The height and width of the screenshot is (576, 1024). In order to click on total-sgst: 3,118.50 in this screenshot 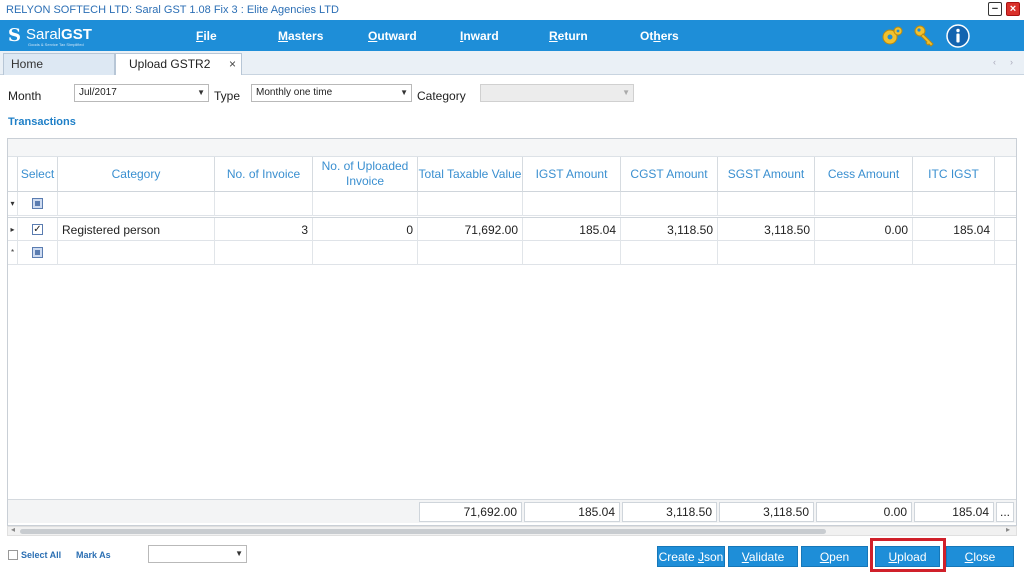, I will do `click(766, 512)`.